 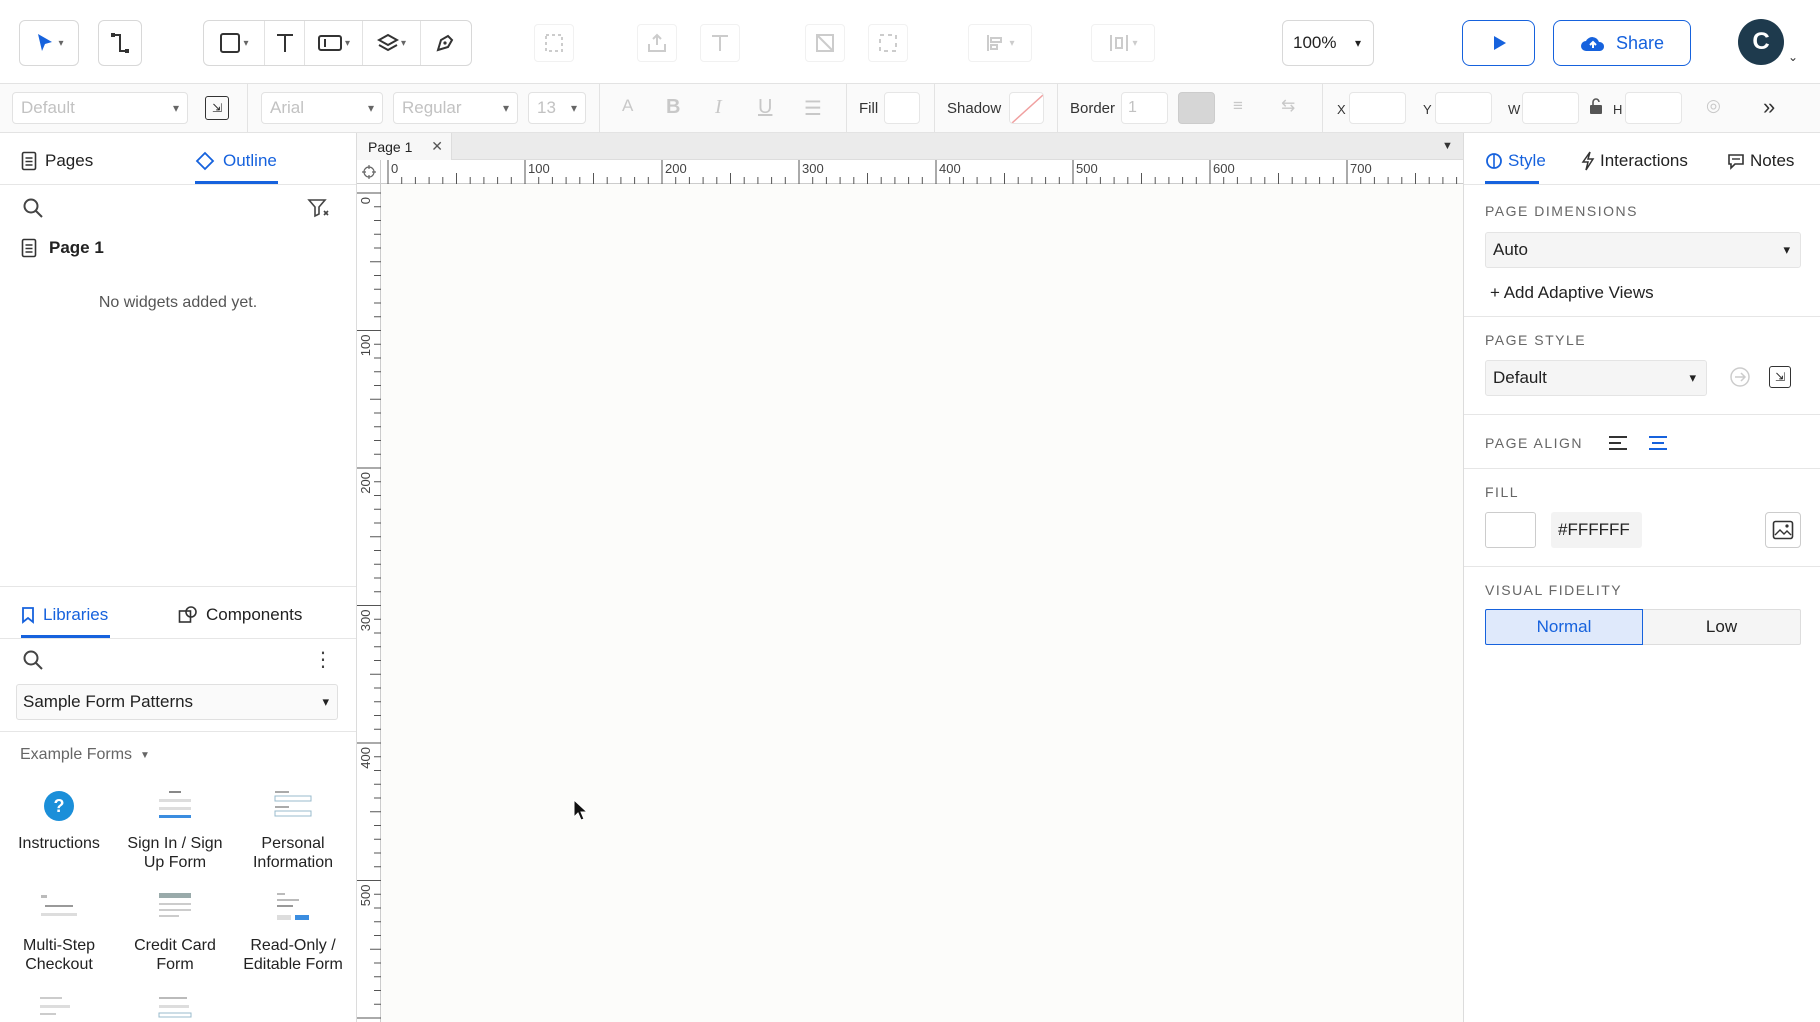 I want to click on align-button: ▾, so click(x=1000, y=43).